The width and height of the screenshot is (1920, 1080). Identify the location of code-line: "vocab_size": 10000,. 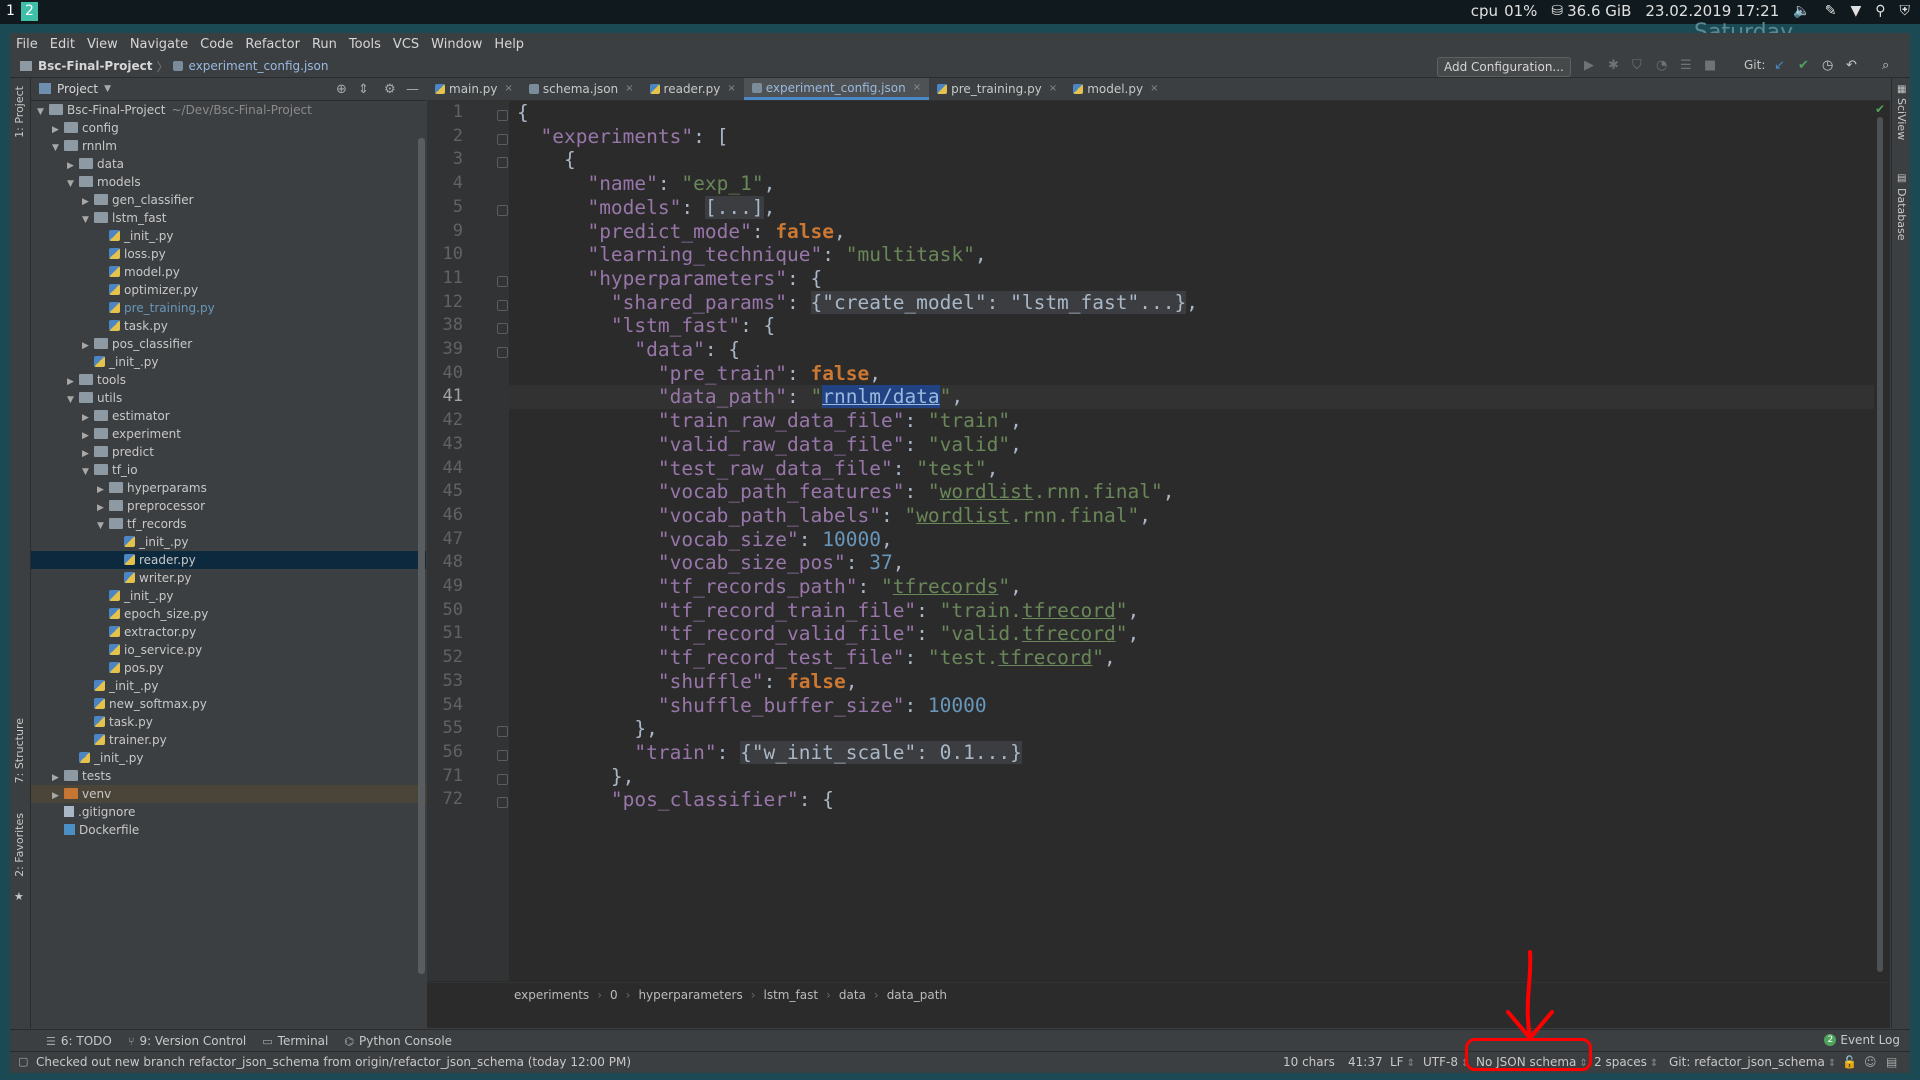
(1191, 540).